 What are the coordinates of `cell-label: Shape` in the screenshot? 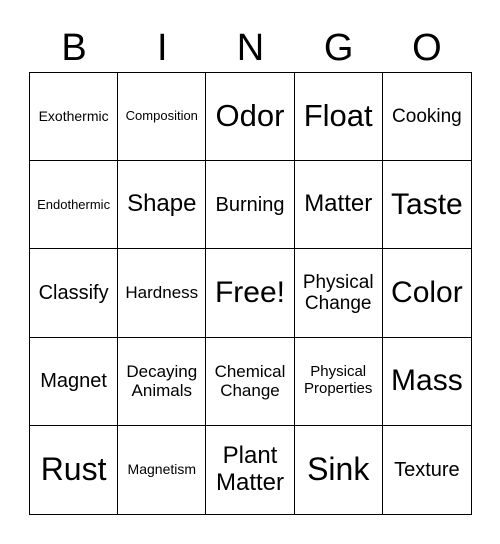 It's located at (162, 204).